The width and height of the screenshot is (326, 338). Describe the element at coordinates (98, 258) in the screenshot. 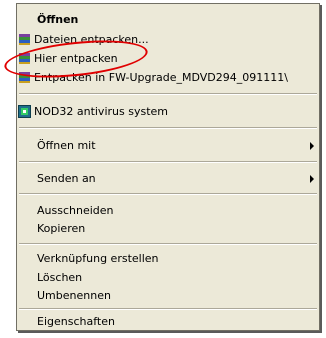

I see `menu-item-label: Verknüpfung erstellen` at that location.